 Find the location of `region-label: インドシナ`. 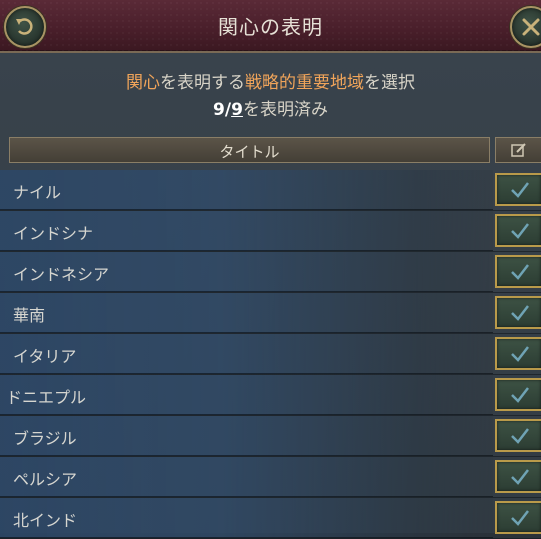

region-label: インドシナ is located at coordinates (53, 233).